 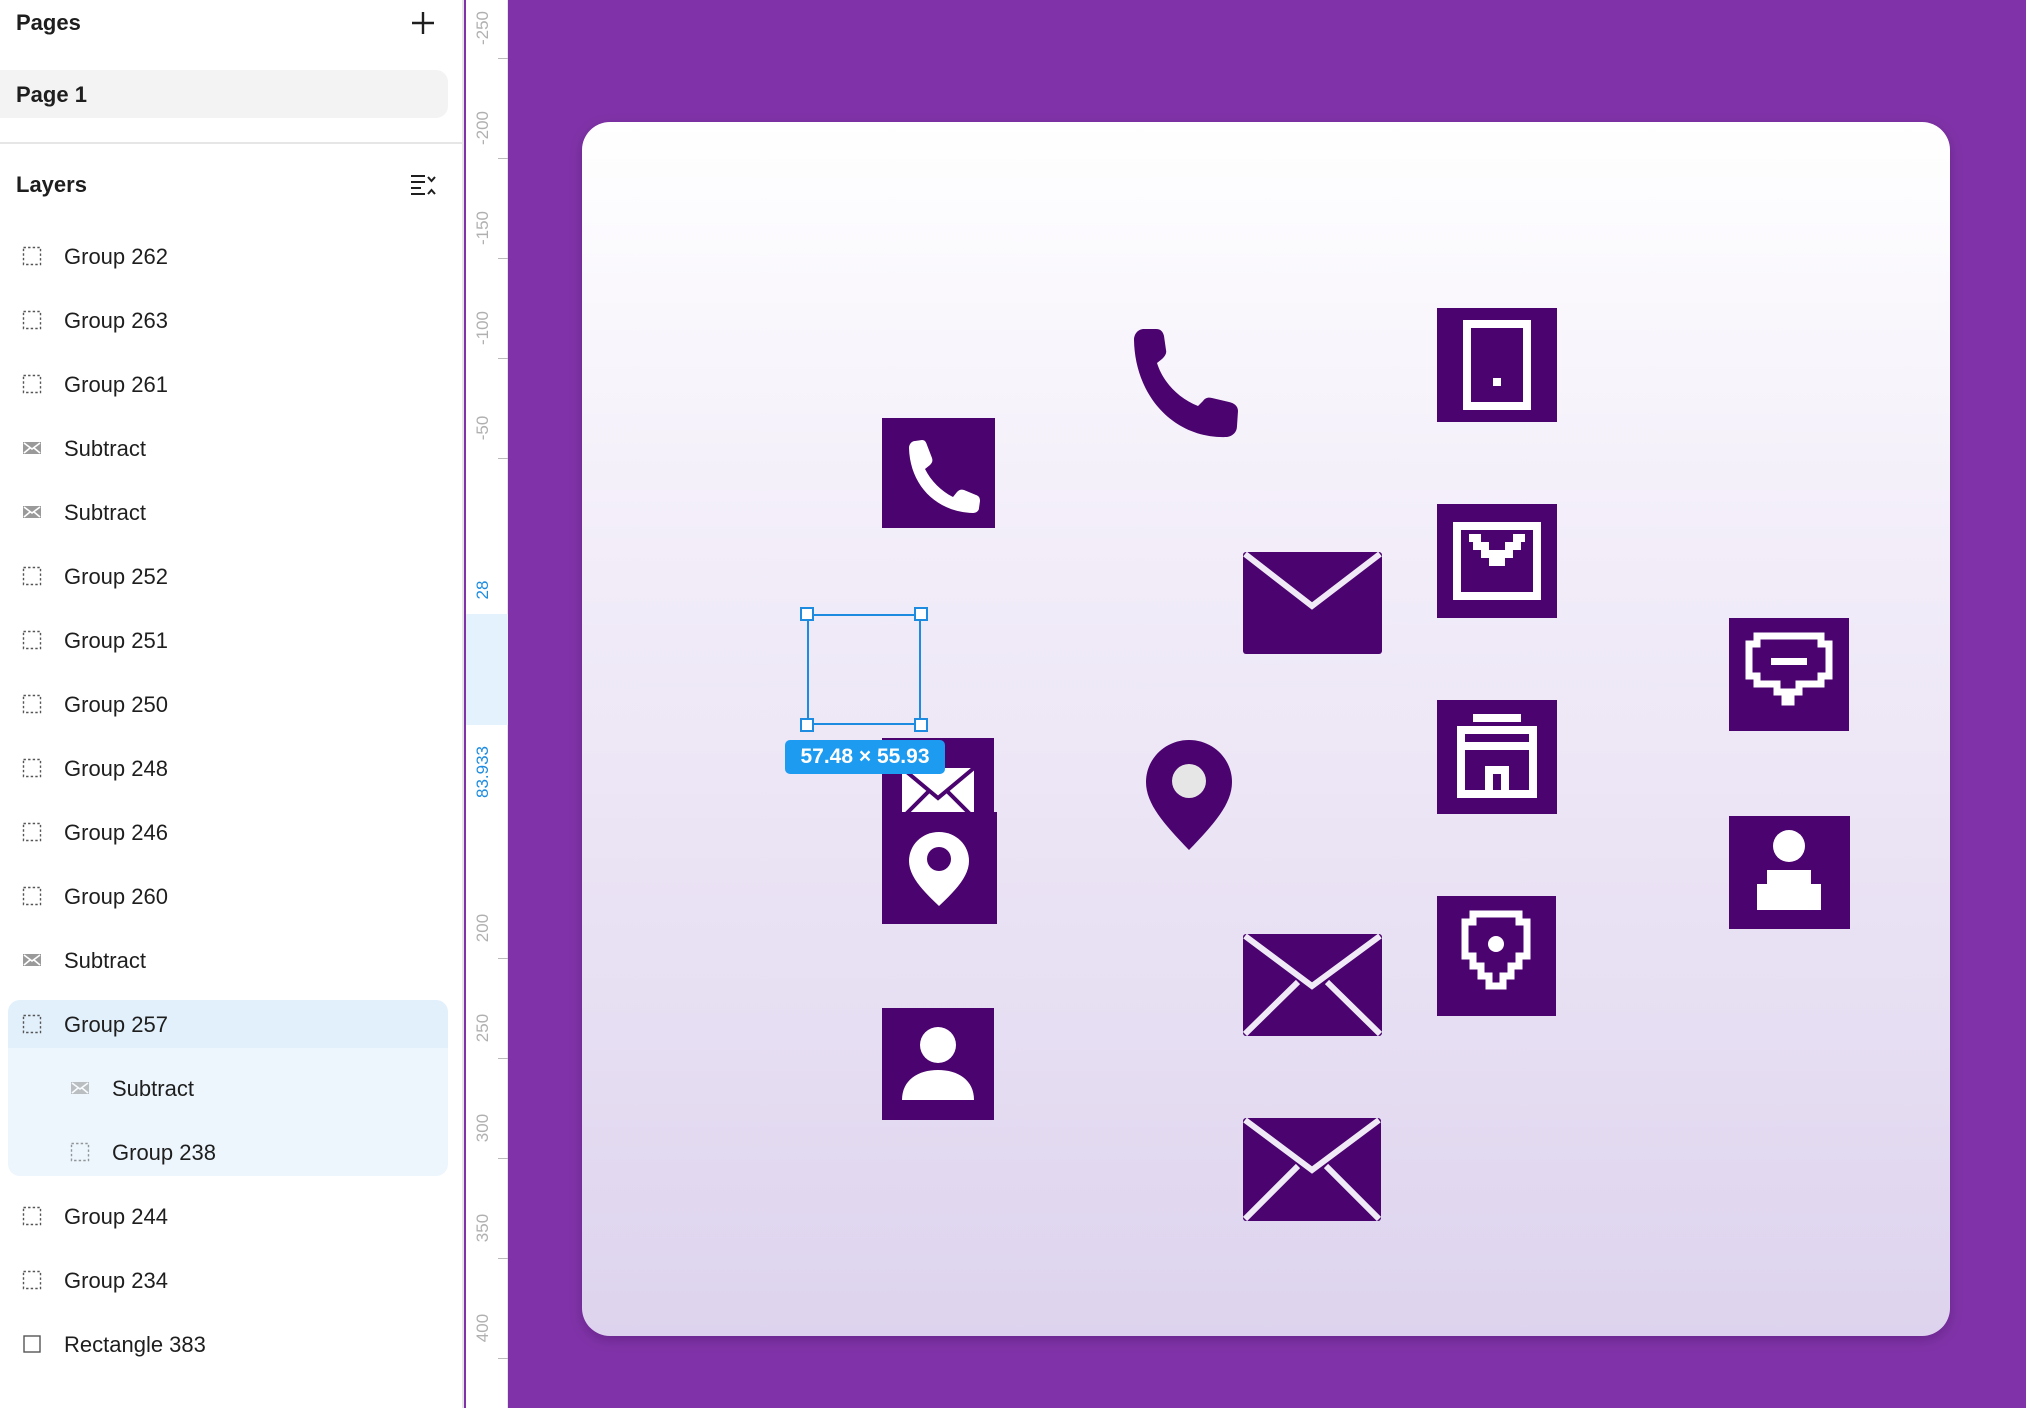 What do you see at coordinates (1189, 795) in the screenshot?
I see `location-pin-icon` at bounding box center [1189, 795].